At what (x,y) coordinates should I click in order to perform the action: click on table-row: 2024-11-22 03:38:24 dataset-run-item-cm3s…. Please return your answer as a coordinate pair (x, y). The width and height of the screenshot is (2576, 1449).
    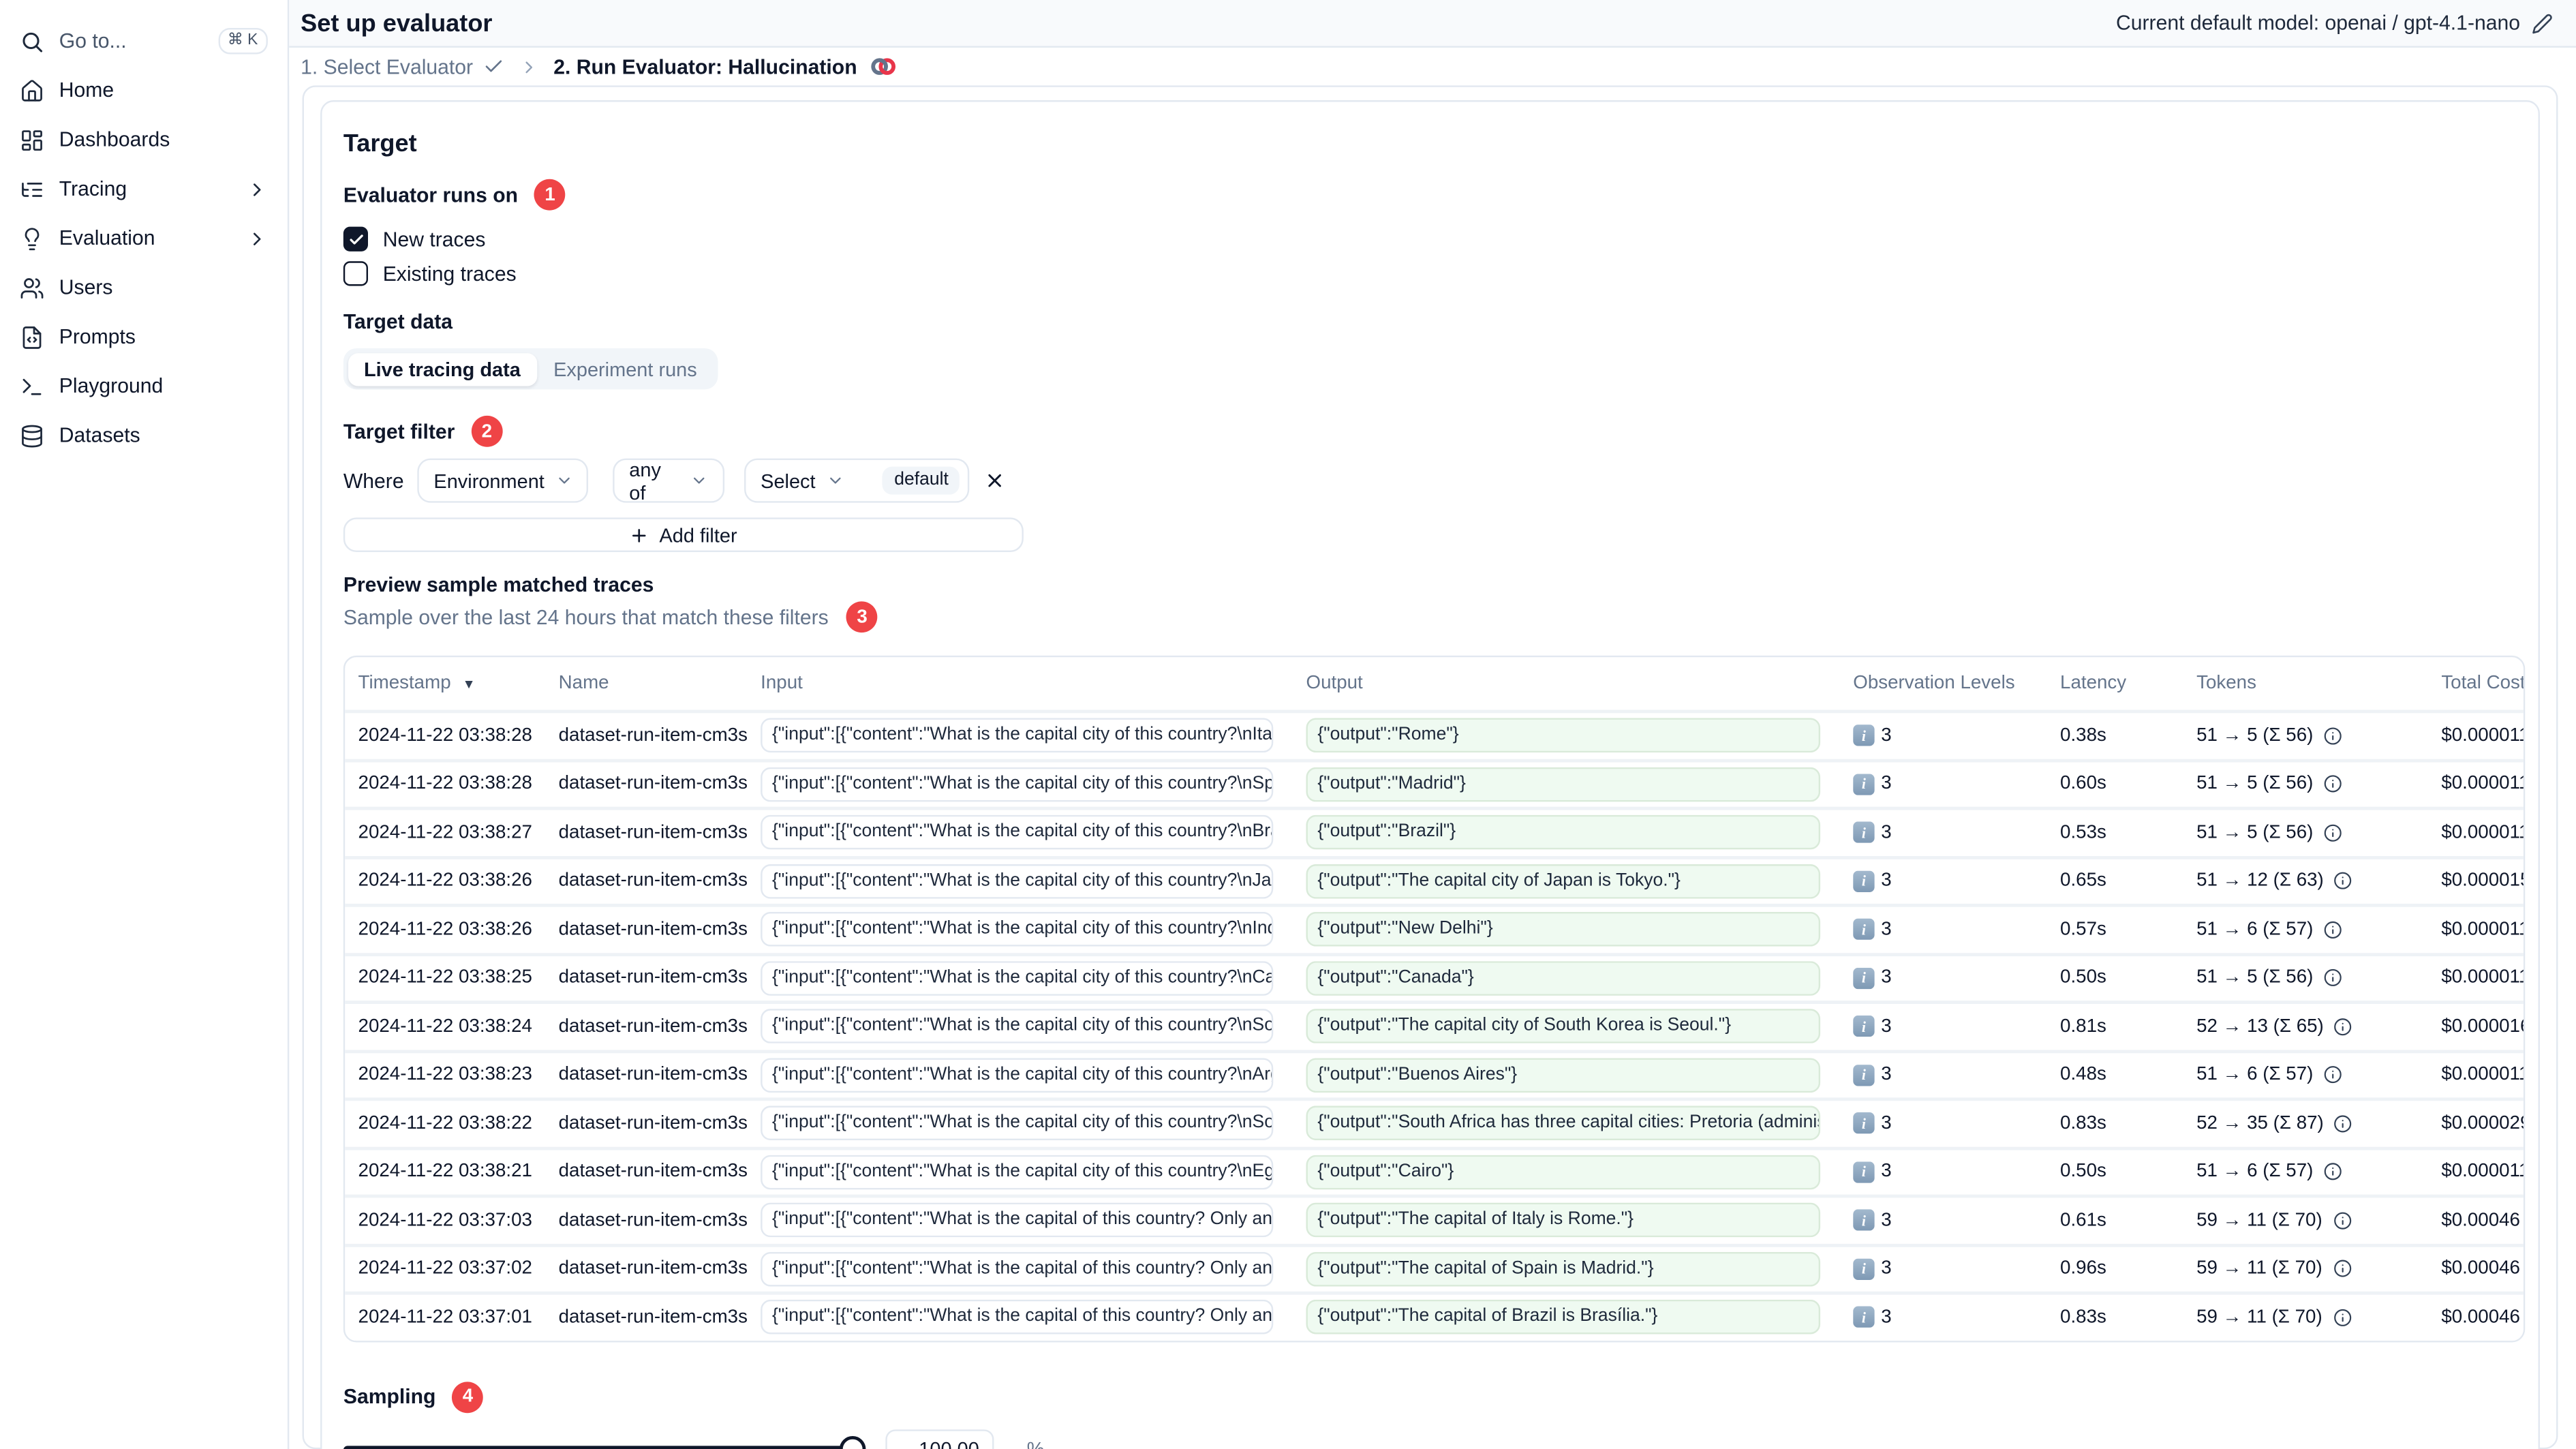
    Looking at the image, I should click on (1434, 1025).